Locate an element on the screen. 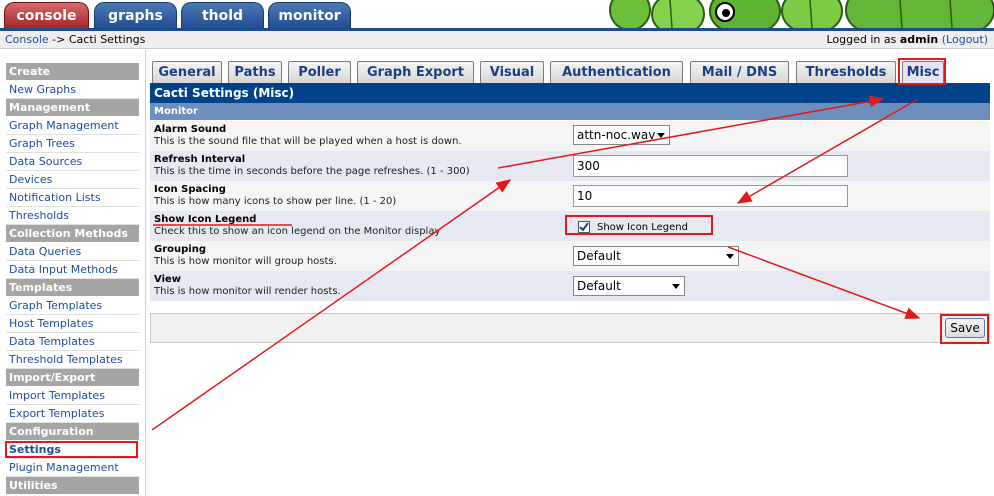 The image size is (994, 496). sidebar-item-label: Thresholds is located at coordinates (39, 215).